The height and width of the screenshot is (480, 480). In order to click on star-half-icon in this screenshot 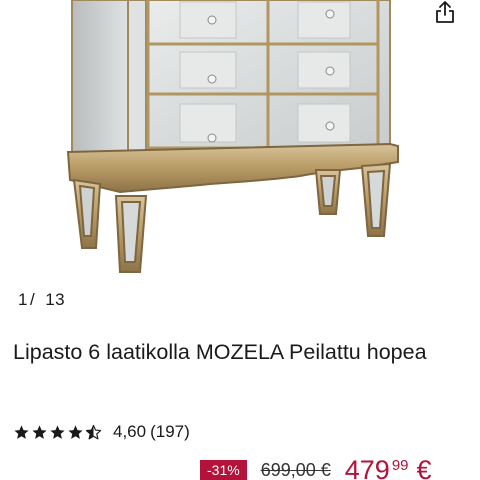, I will do `click(93, 431)`.